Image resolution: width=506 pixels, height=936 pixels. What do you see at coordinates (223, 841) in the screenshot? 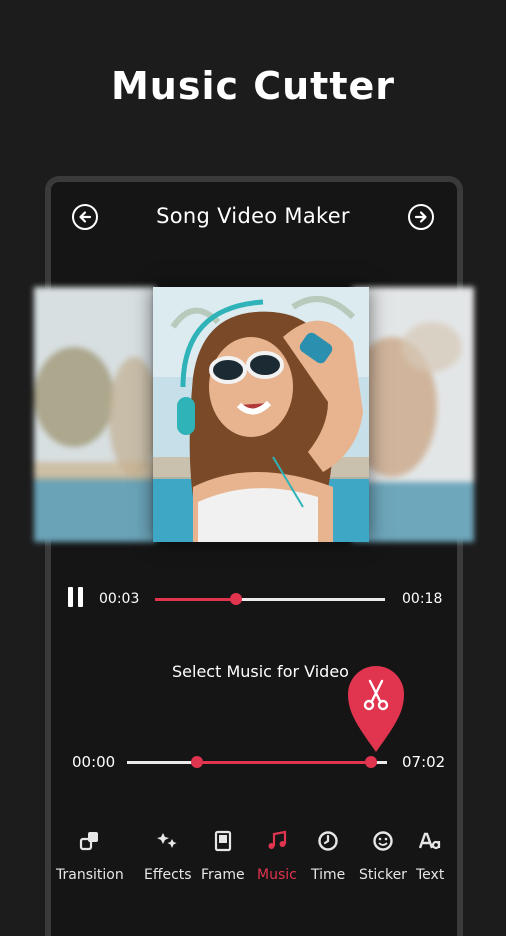
I see `frame-icon` at bounding box center [223, 841].